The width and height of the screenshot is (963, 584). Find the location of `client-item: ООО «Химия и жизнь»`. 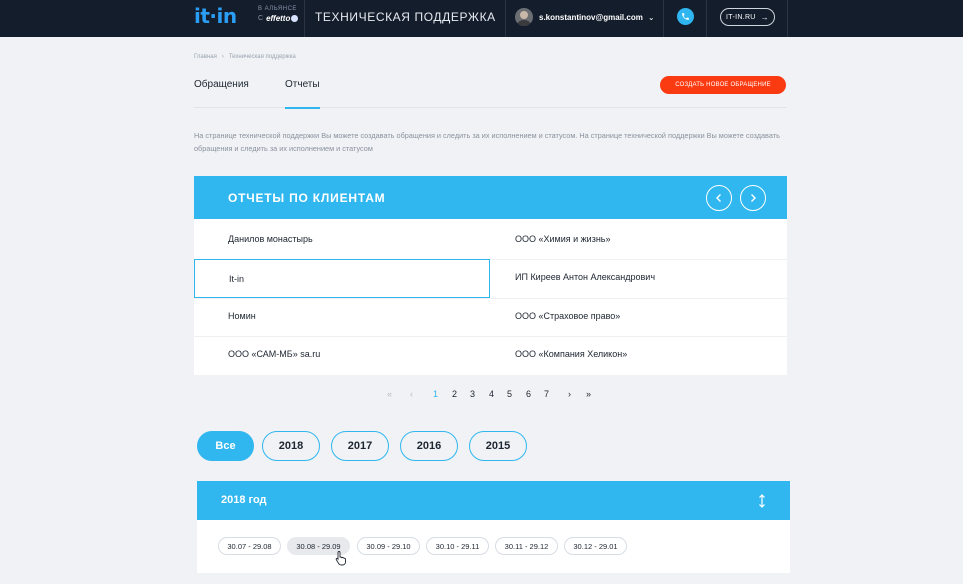

client-item: ООО «Химия и жизнь» is located at coordinates (563, 239).